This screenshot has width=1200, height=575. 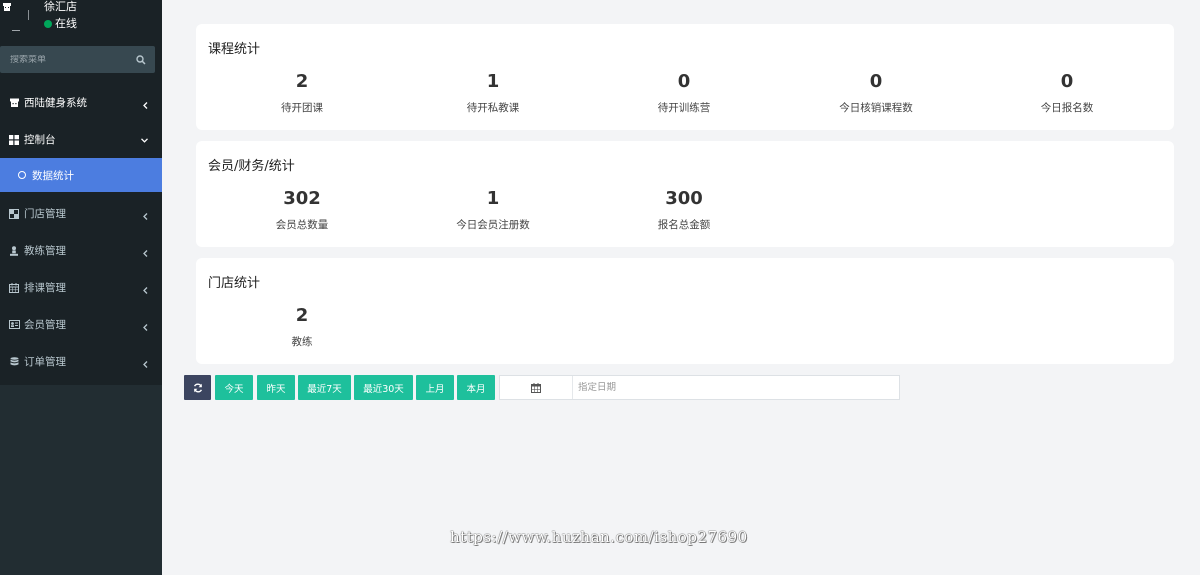 What do you see at coordinates (435, 387) in the screenshot?
I see `last-month-button: 上月` at bounding box center [435, 387].